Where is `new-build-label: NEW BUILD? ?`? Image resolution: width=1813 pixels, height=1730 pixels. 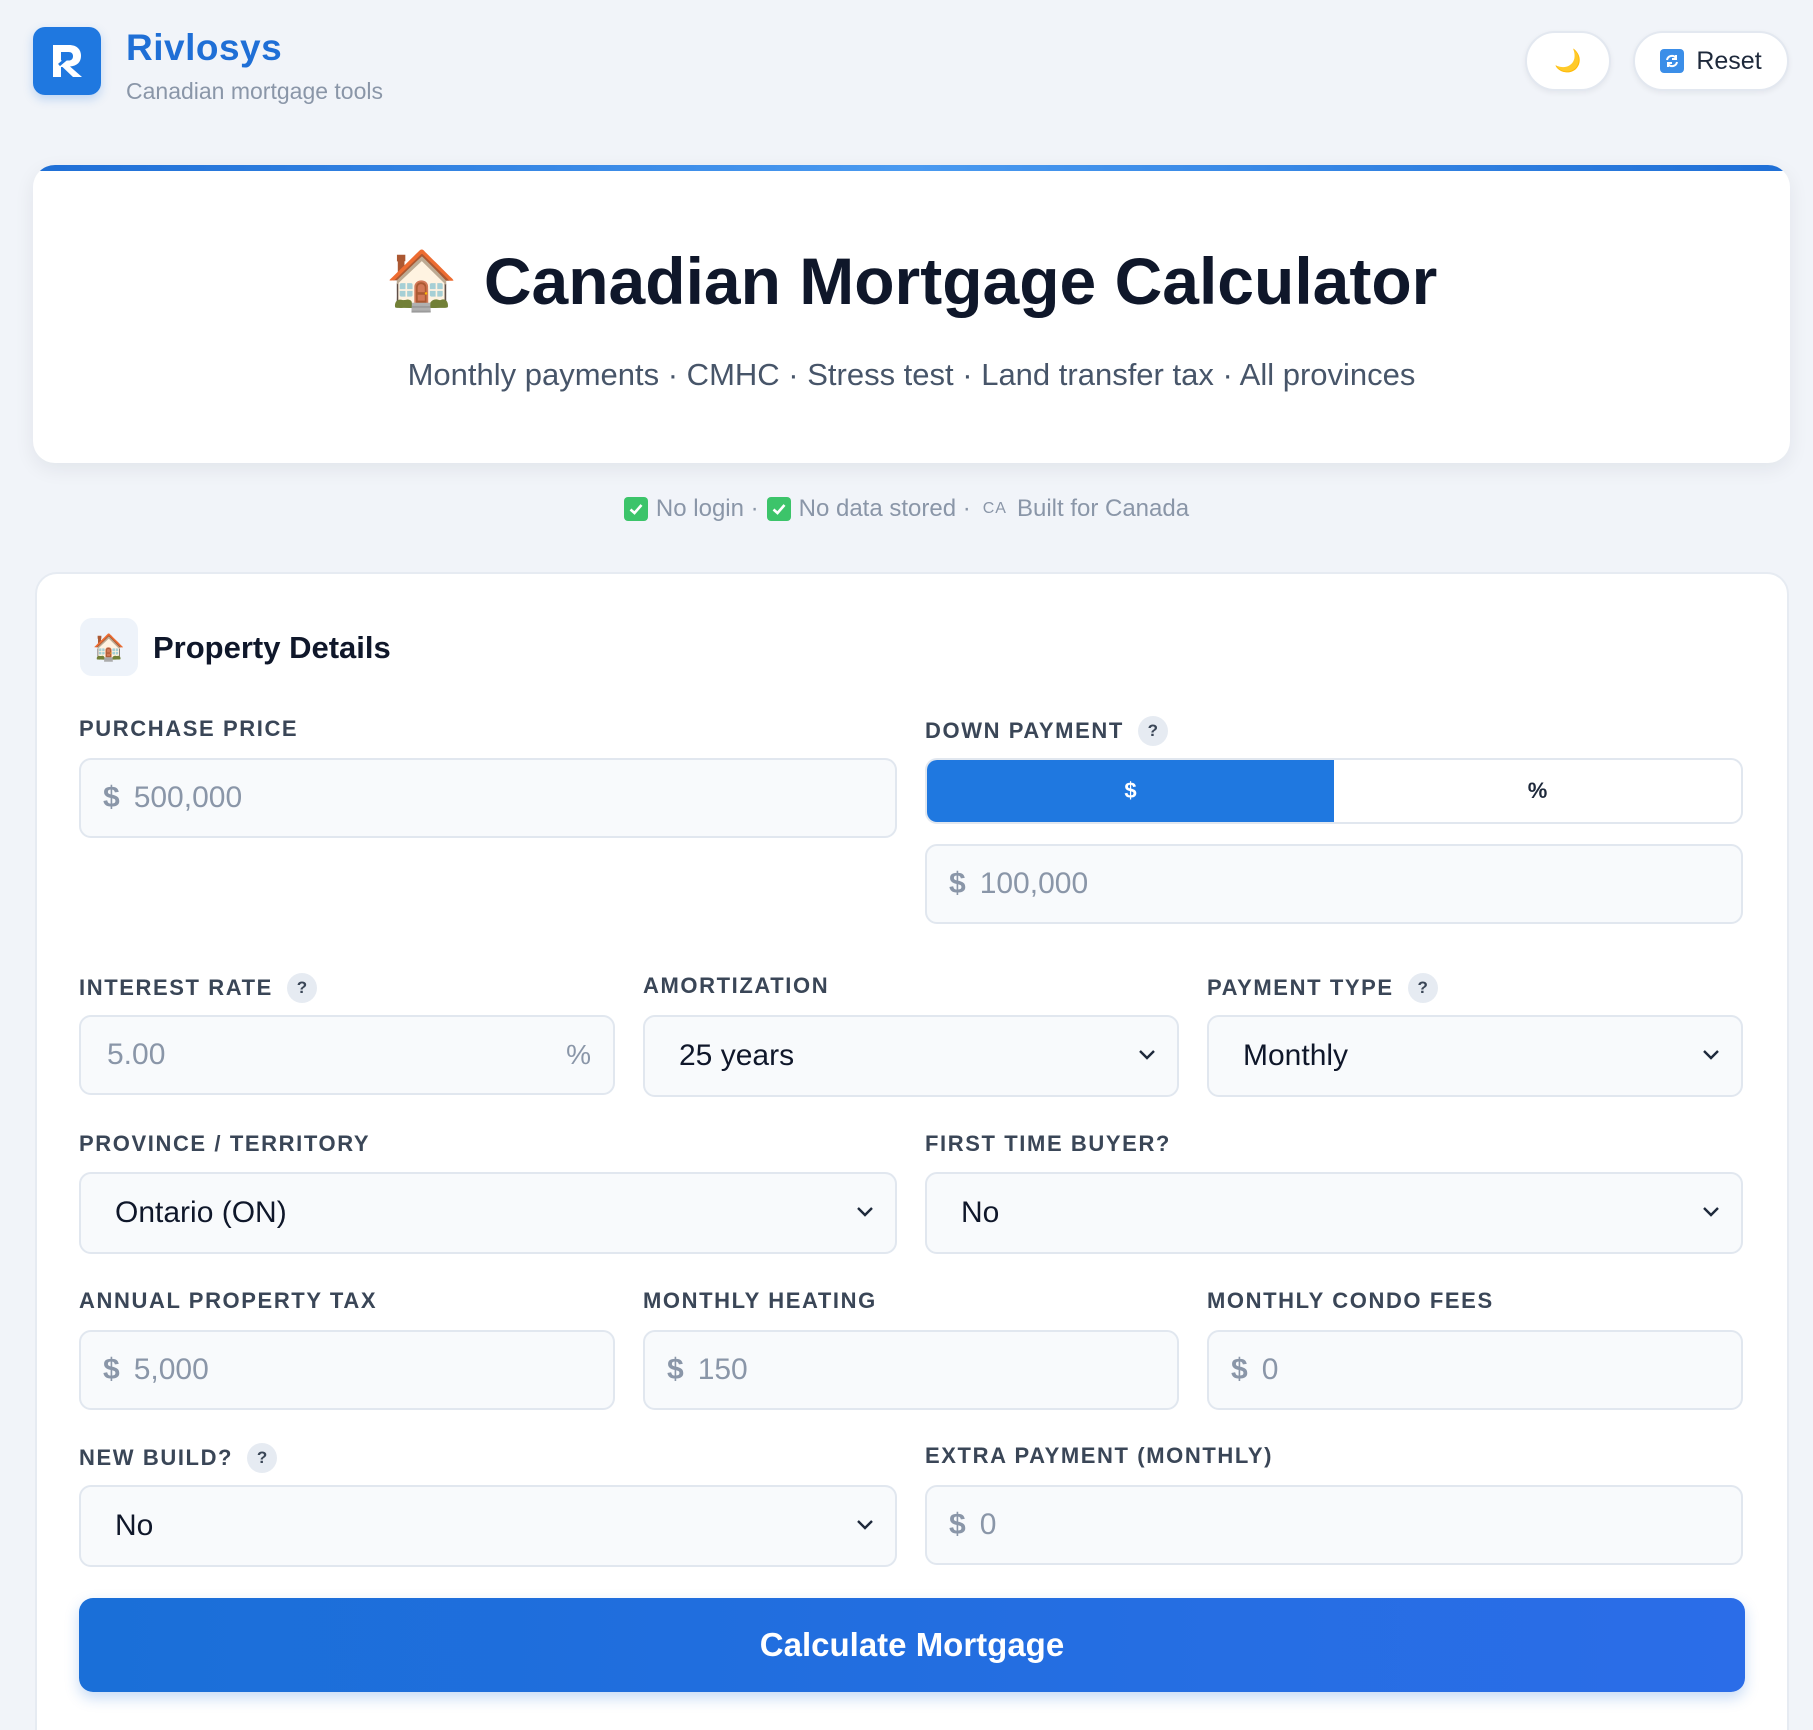
new-build-label: NEW BUILD? ? is located at coordinates (178, 1458).